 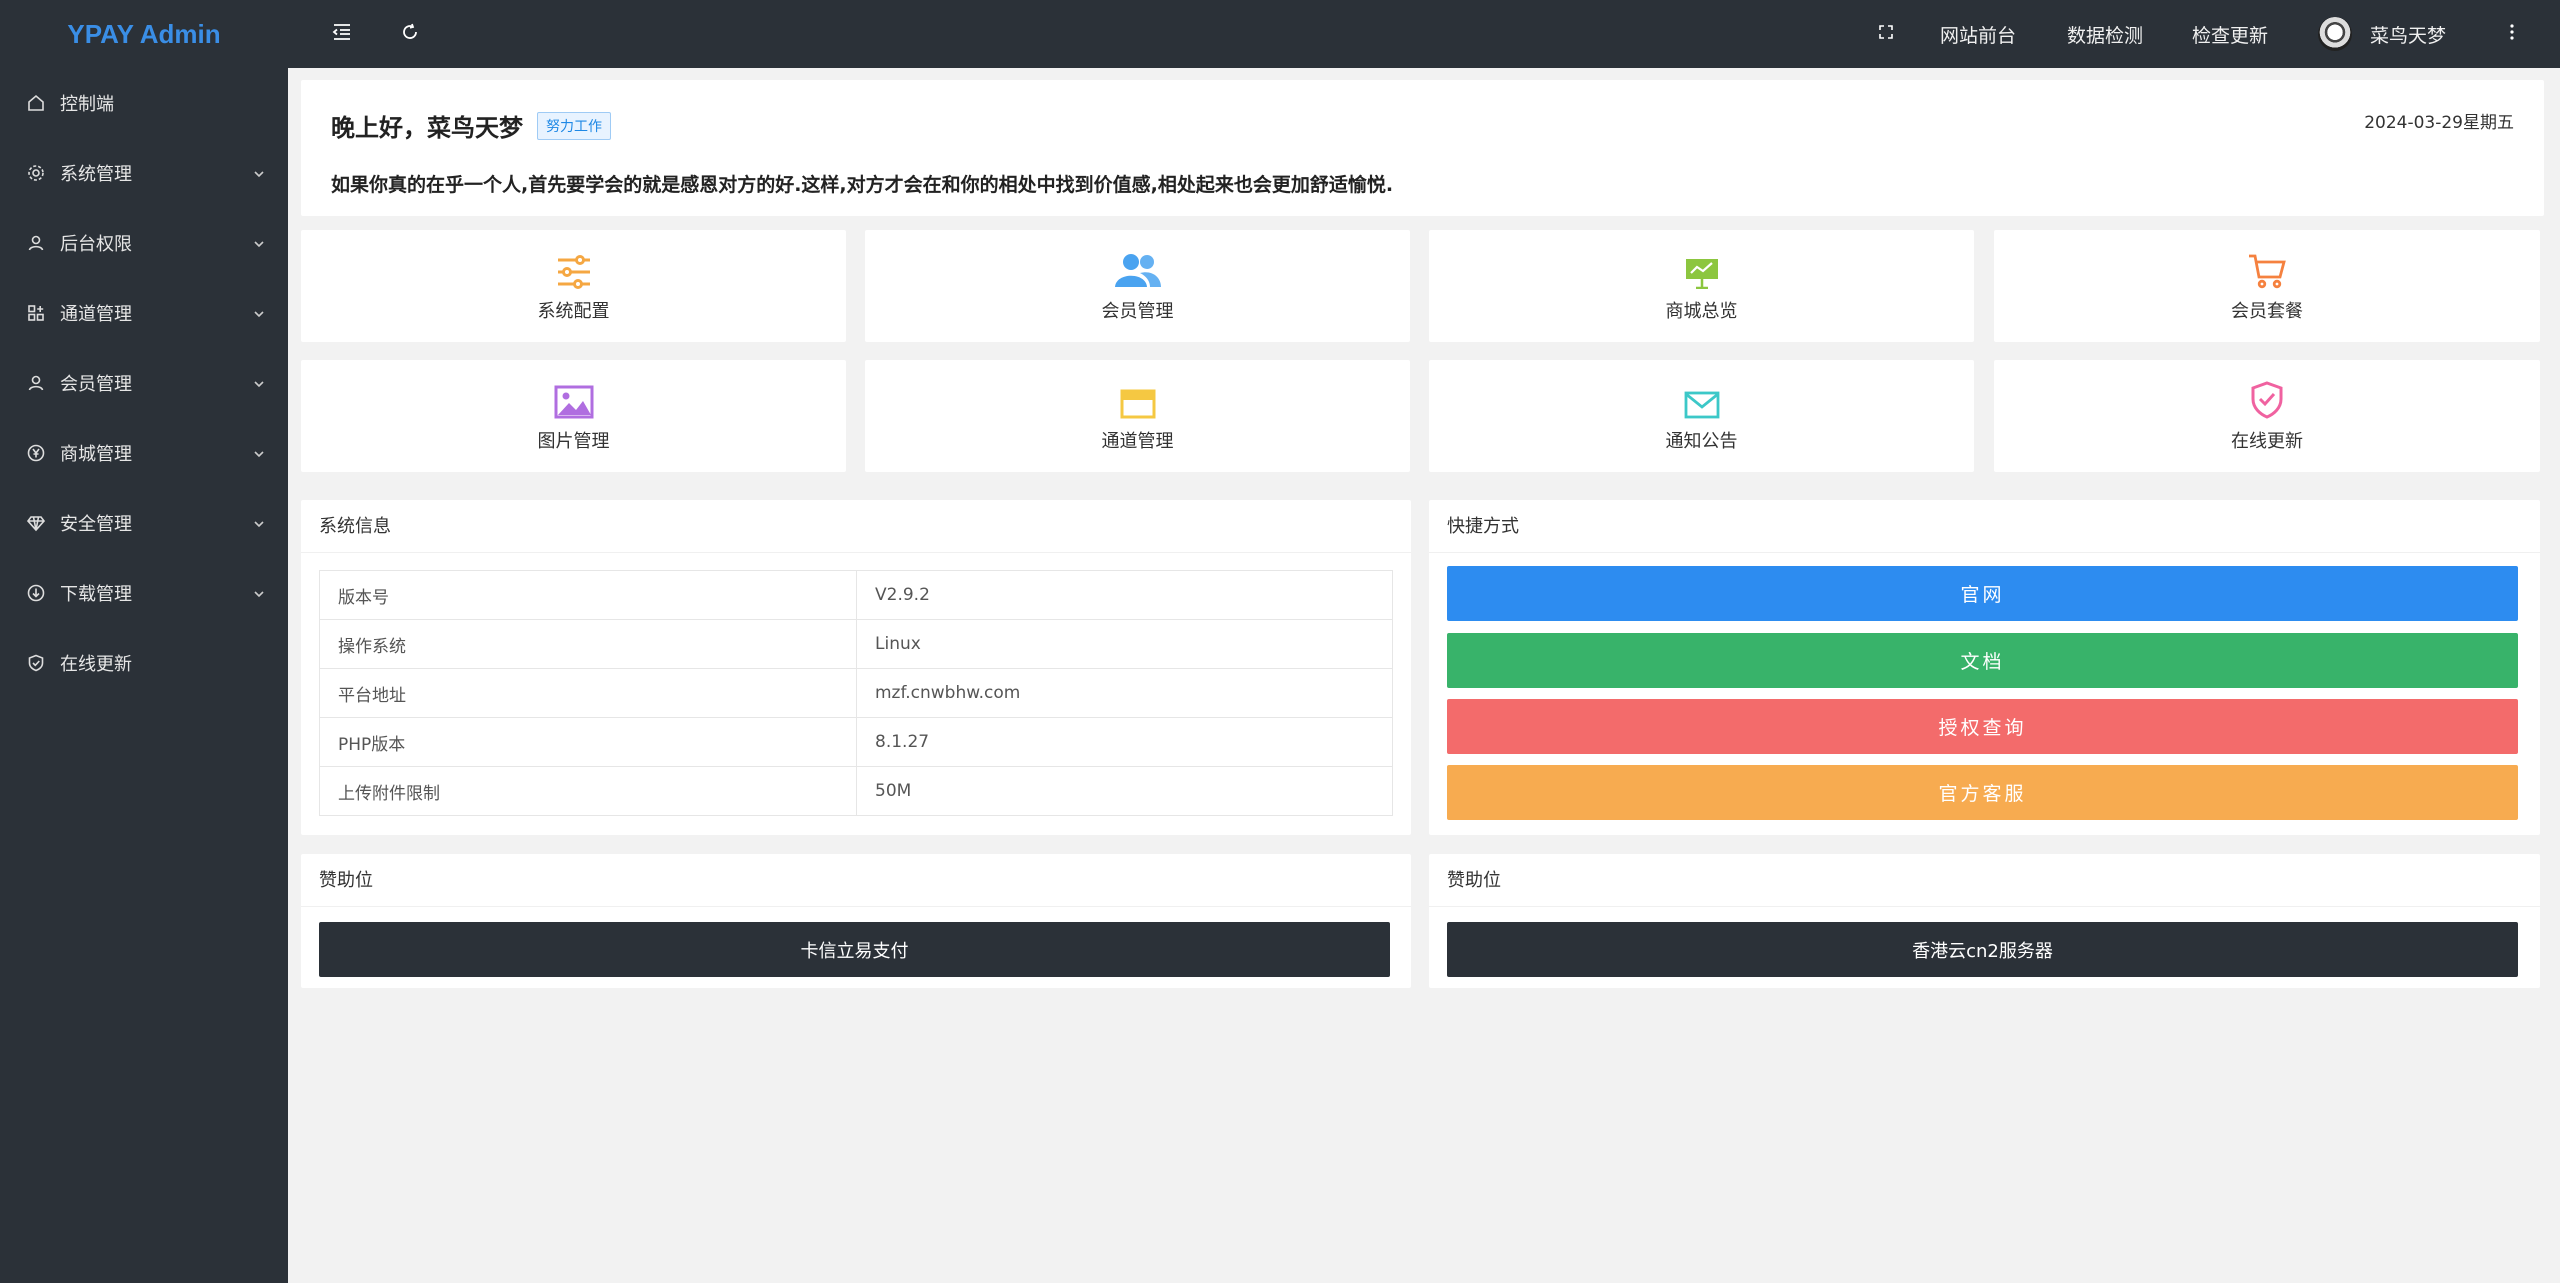 I want to click on sidebar-item-security: 安全管理, so click(x=144, y=523).